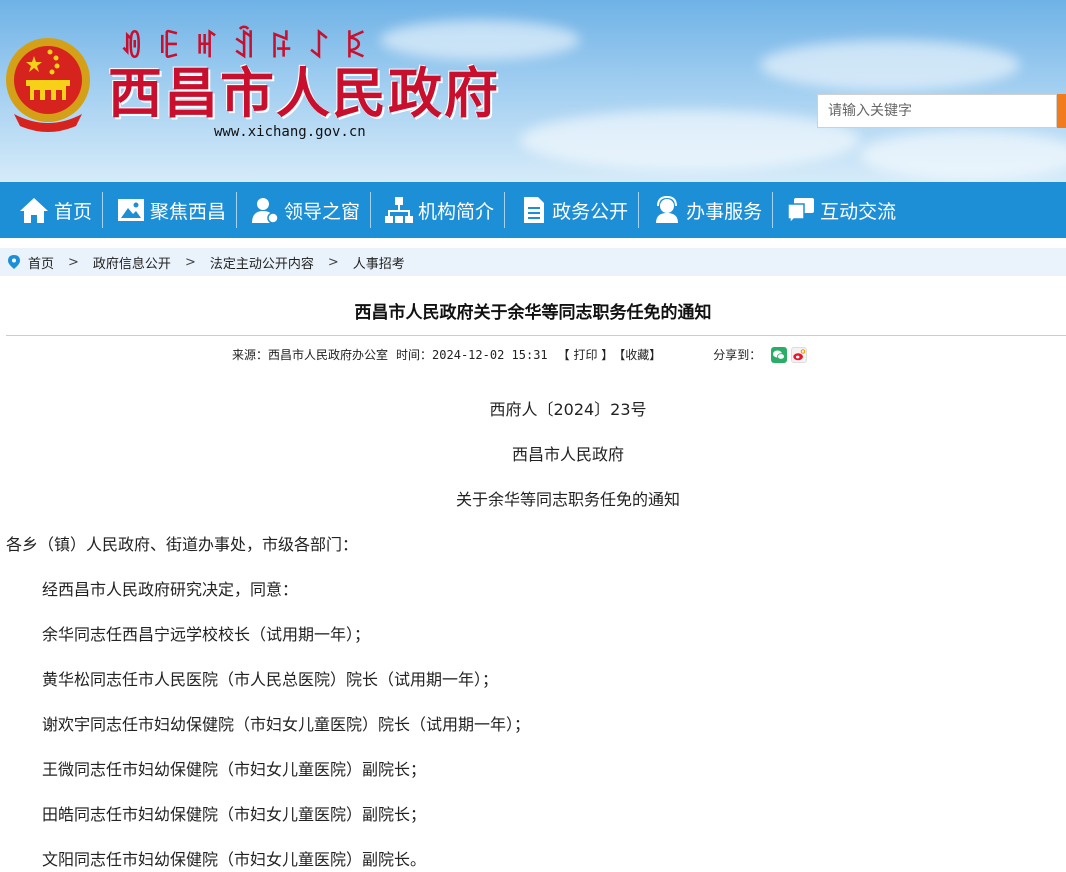 Image resolution: width=1066 pixels, height=872 pixels. What do you see at coordinates (234, 859) in the screenshot?
I see `paragraph: 文阳同志任市妇幼保健院（市妇女儿童医院）副院长。` at bounding box center [234, 859].